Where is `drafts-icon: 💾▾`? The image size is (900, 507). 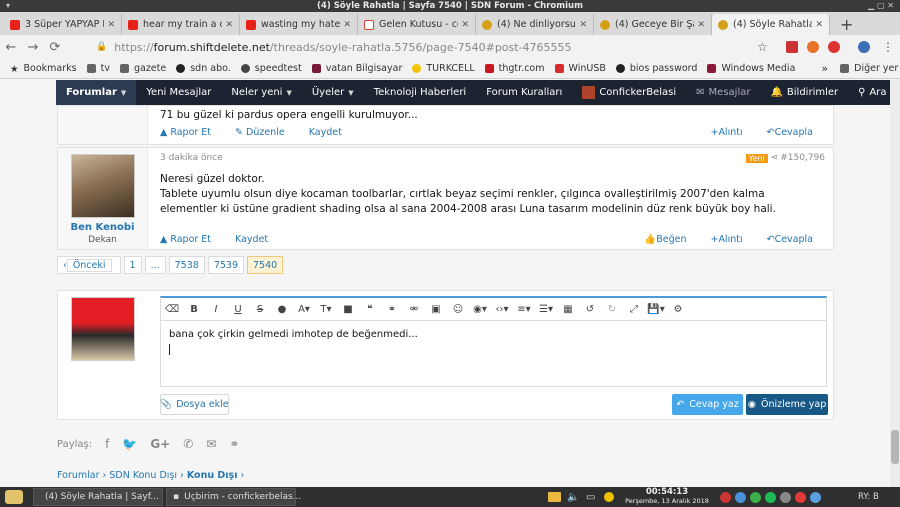
drafts-icon: 💾▾ is located at coordinates (656, 309).